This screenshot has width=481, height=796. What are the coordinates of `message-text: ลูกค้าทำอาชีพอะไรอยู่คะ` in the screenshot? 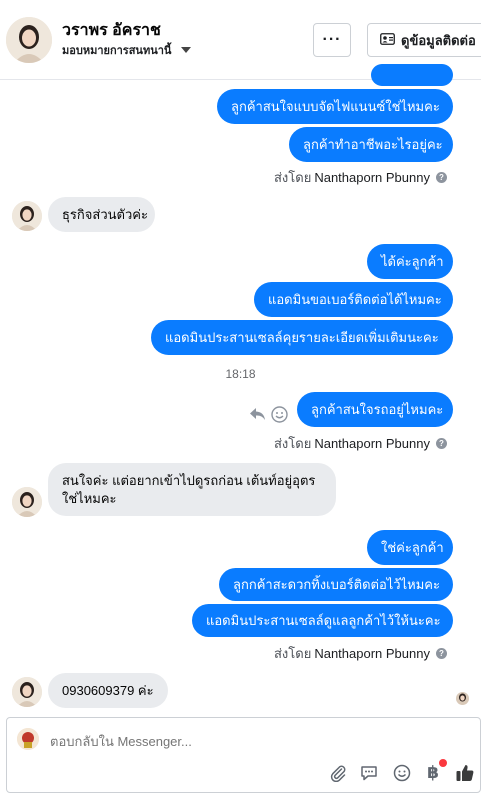 It's located at (373, 144).